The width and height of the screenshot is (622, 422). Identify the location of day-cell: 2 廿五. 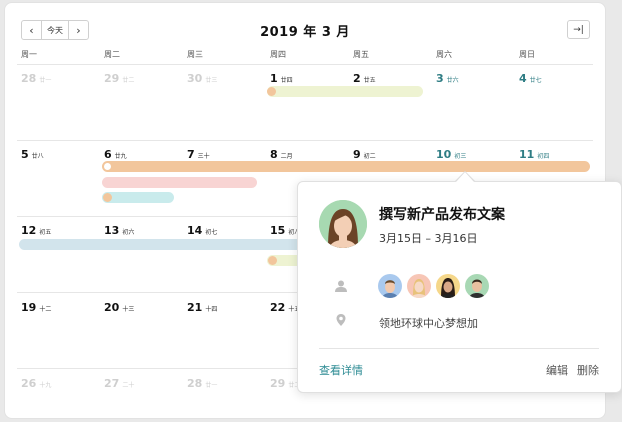
(364, 78).